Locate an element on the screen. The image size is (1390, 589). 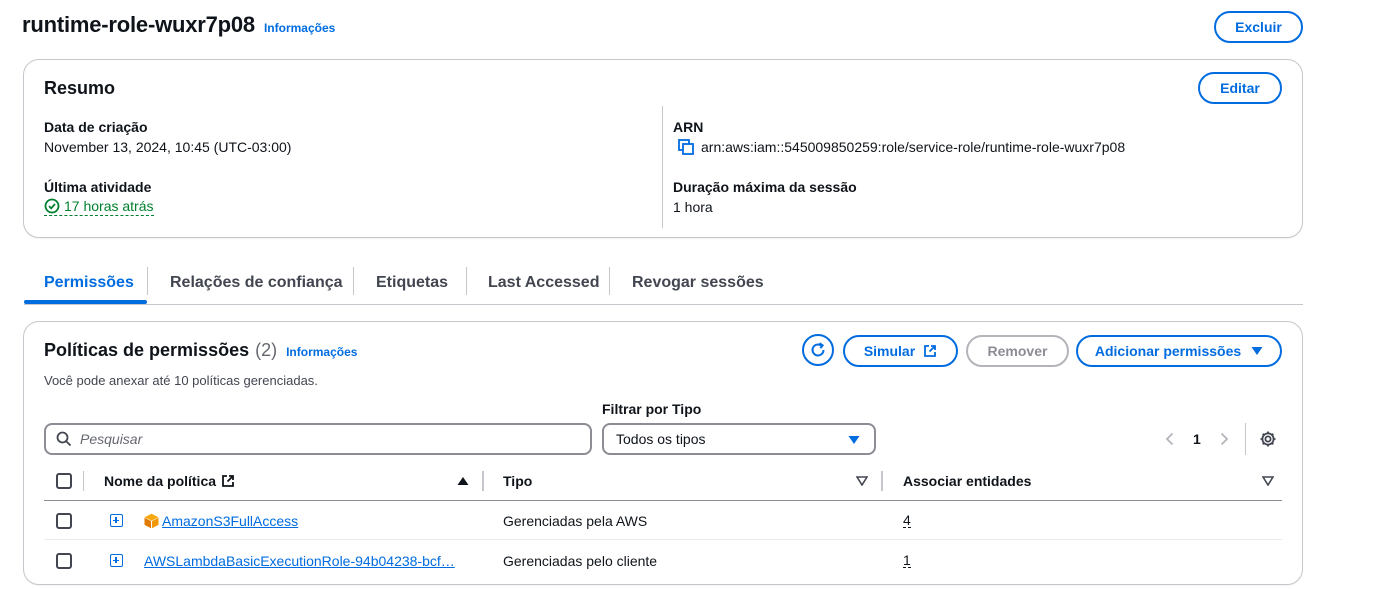
last-activity-value: 17 horas atrás is located at coordinates (99, 207).